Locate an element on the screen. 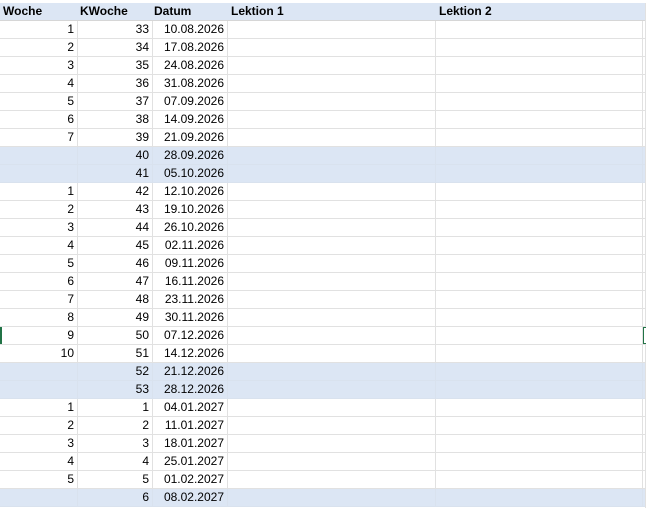 Image resolution: width=646 pixels, height=508 pixels. cell-datum: 08.02.2027 is located at coordinates (190, 497).